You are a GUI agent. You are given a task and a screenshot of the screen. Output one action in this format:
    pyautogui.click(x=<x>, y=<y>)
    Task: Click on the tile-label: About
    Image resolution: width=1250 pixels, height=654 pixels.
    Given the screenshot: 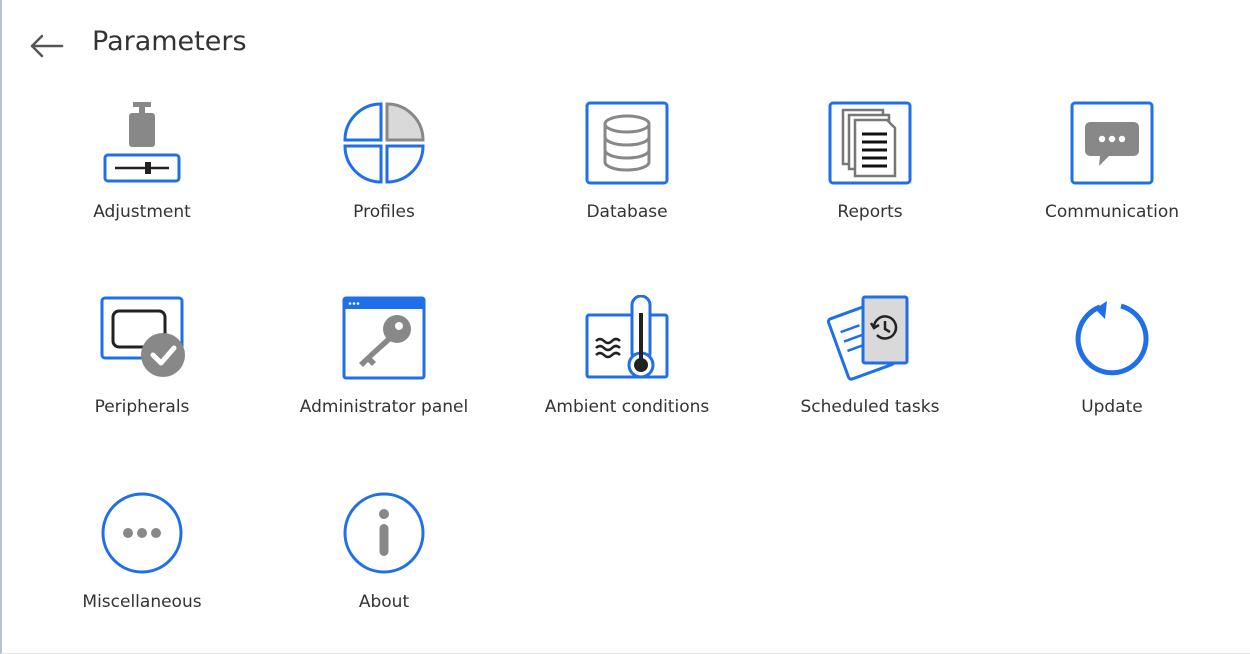 What is the action you would take?
    pyautogui.click(x=384, y=602)
    